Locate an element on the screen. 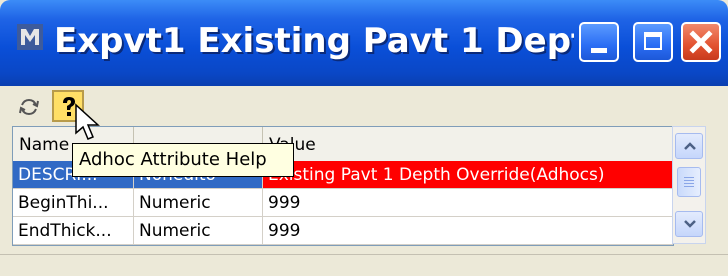  close-button is located at coordinates (701, 42).